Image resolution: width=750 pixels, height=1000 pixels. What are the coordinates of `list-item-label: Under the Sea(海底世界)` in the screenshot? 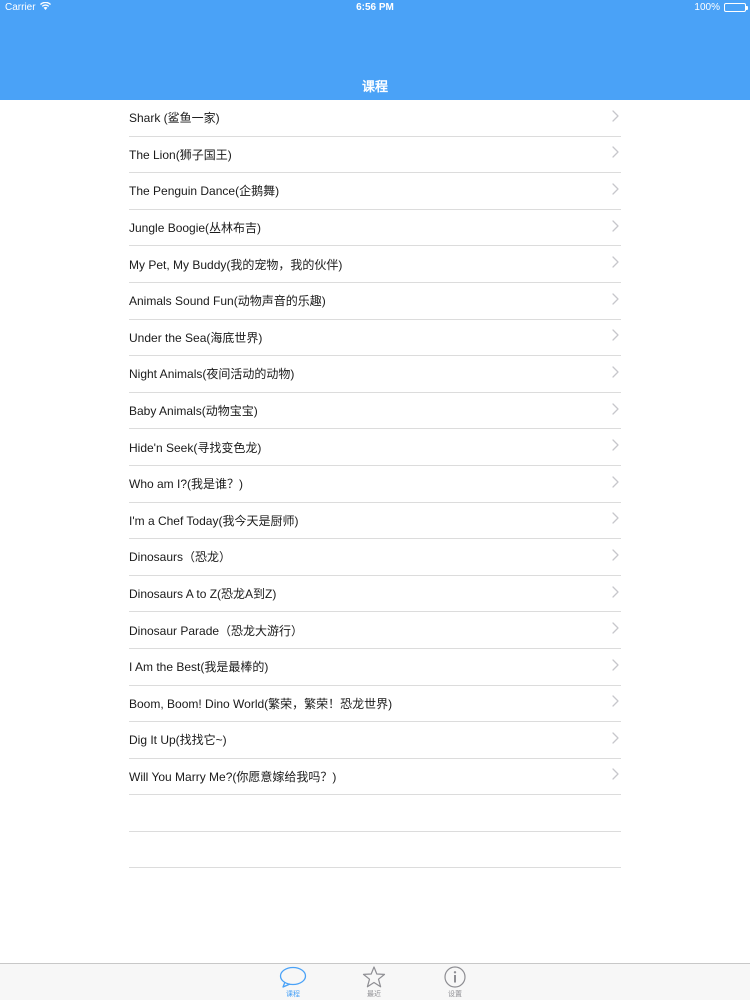 It's located at (196, 337).